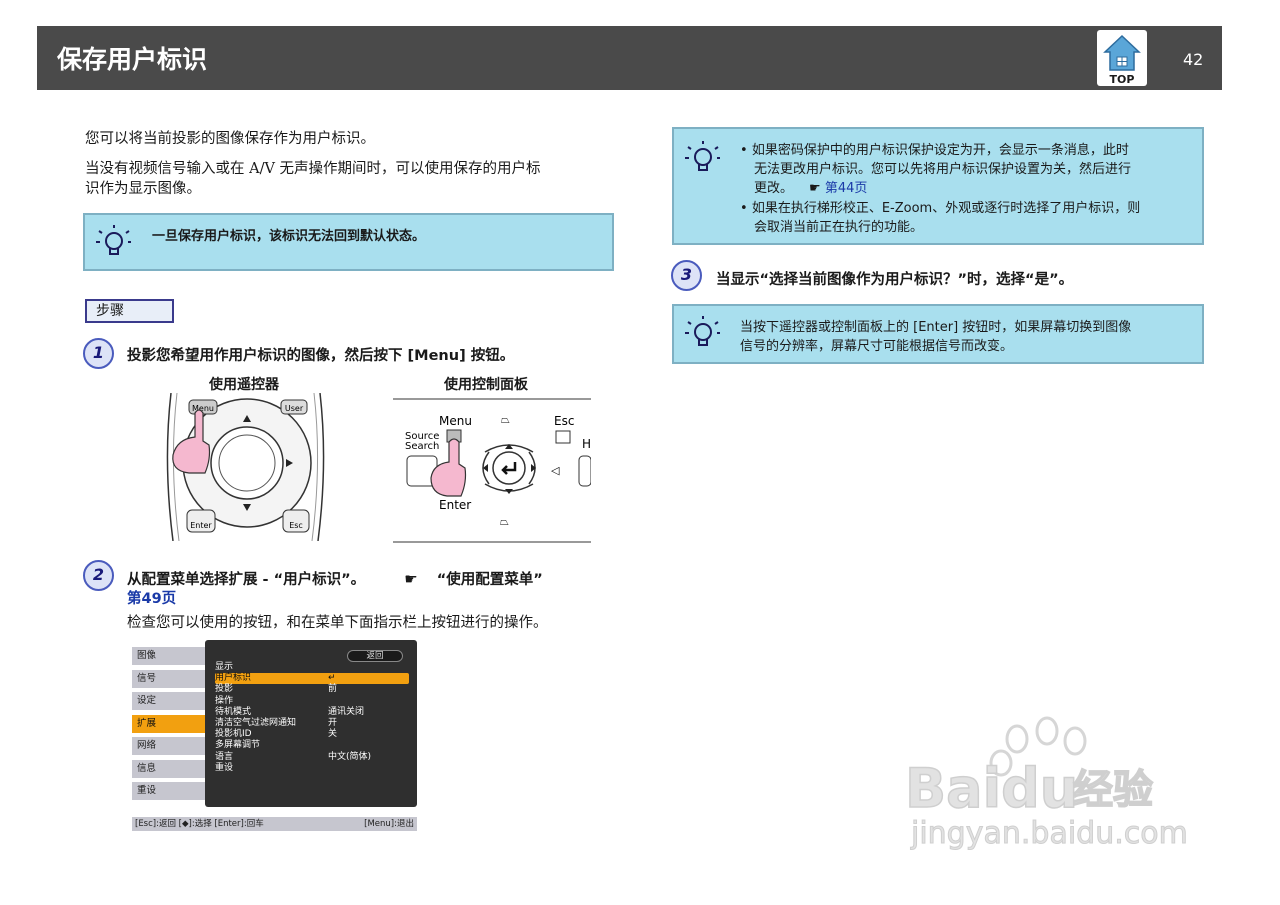  Describe the element at coordinates (333, 723) in the screenshot. I see `menu-row-value: 开` at that location.